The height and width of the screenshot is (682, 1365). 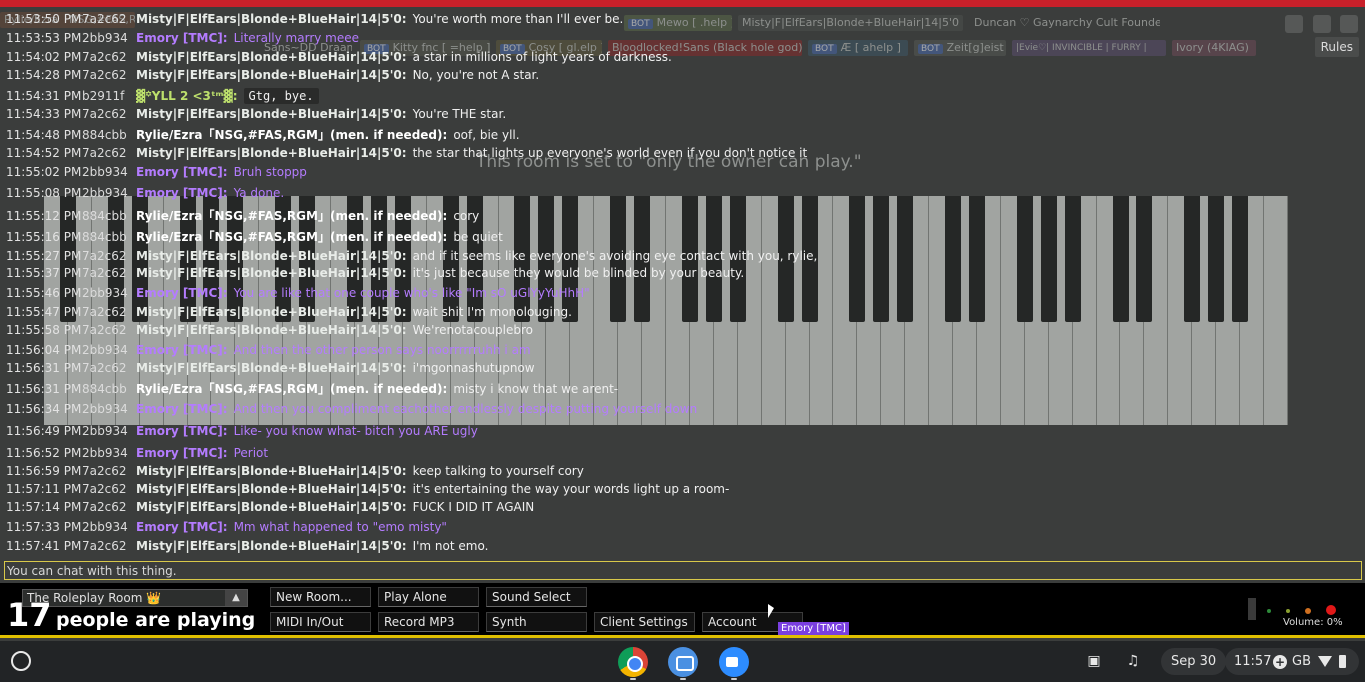 What do you see at coordinates (536, 597) in the screenshot?
I see `sound-select-button: Sound Select` at bounding box center [536, 597].